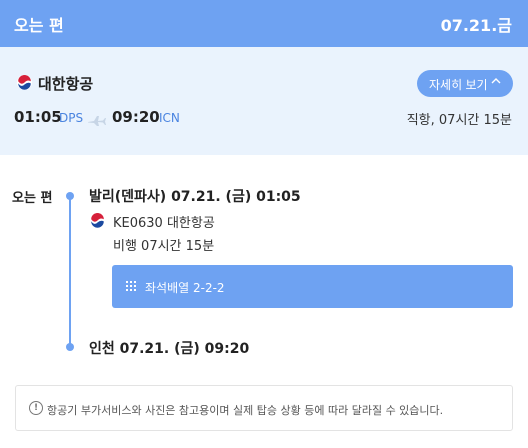  I want to click on segment-flight-number: KE0630 대한항공, so click(164, 223).